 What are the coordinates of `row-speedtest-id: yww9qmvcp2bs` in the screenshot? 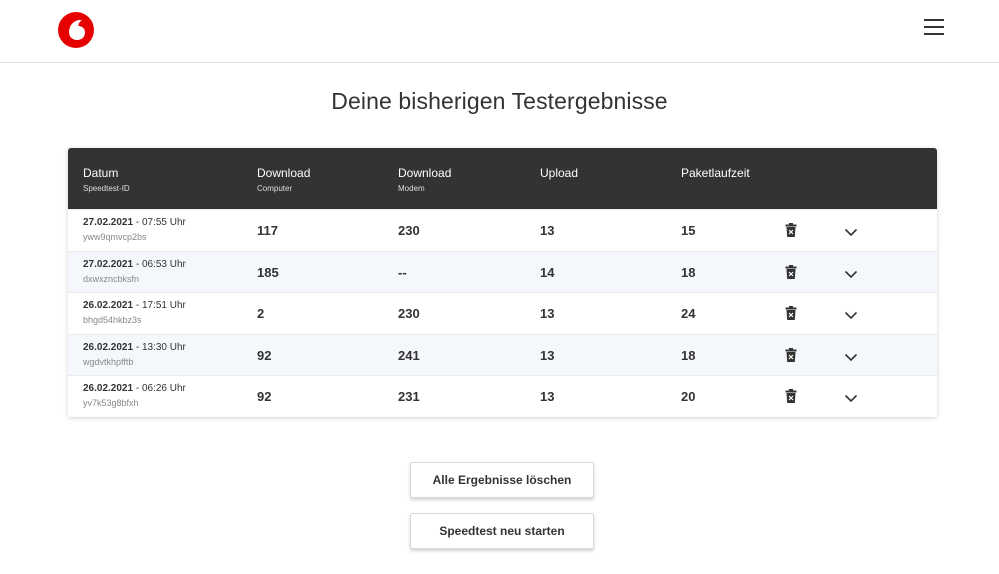 It's located at (115, 237).